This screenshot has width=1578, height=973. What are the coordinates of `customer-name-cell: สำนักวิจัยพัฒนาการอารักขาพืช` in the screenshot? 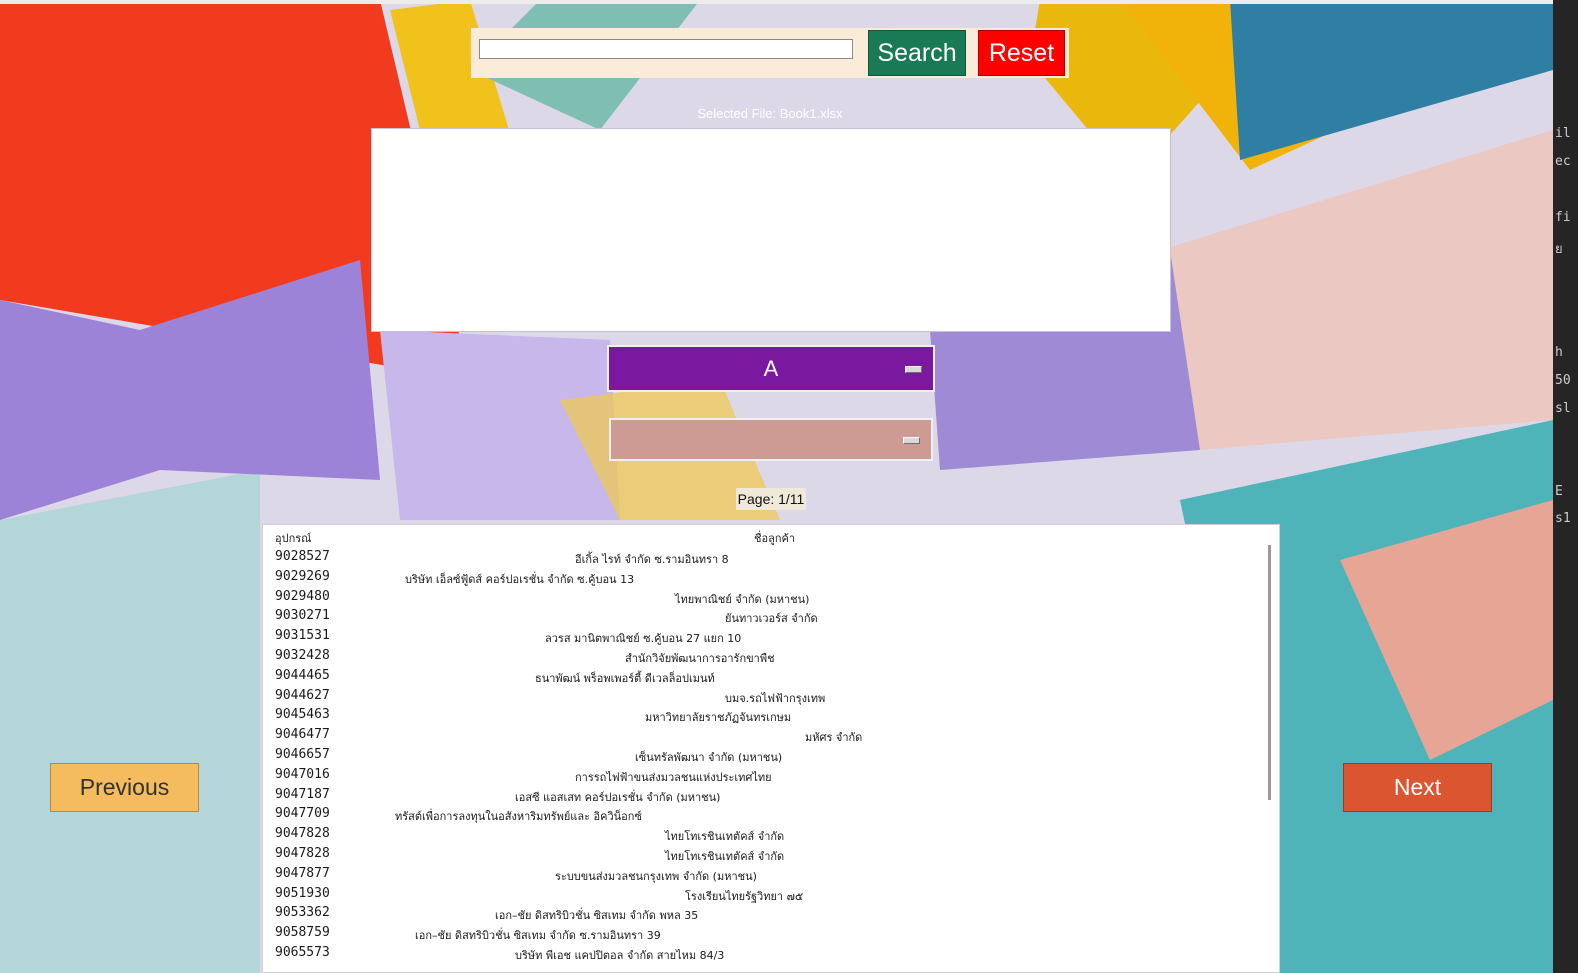 It's located at (700, 658).